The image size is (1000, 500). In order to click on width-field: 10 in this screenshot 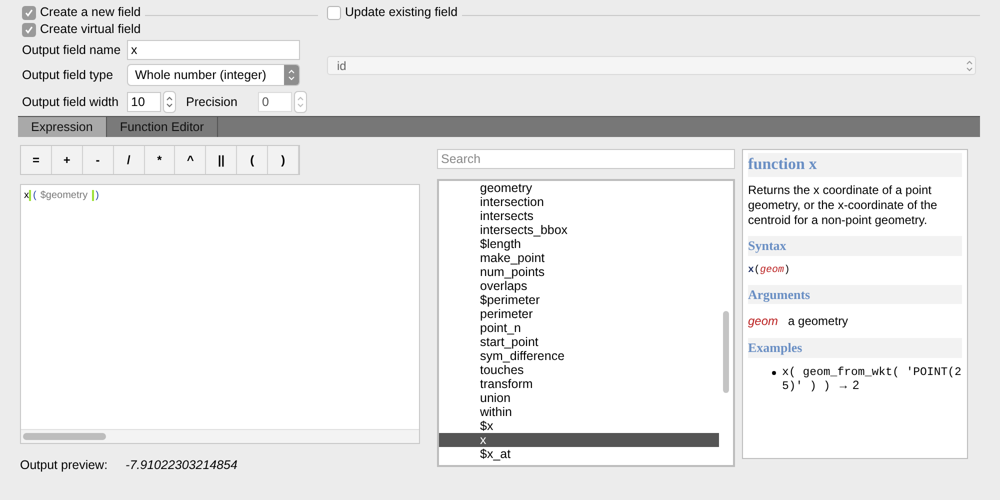, I will do `click(144, 102)`.